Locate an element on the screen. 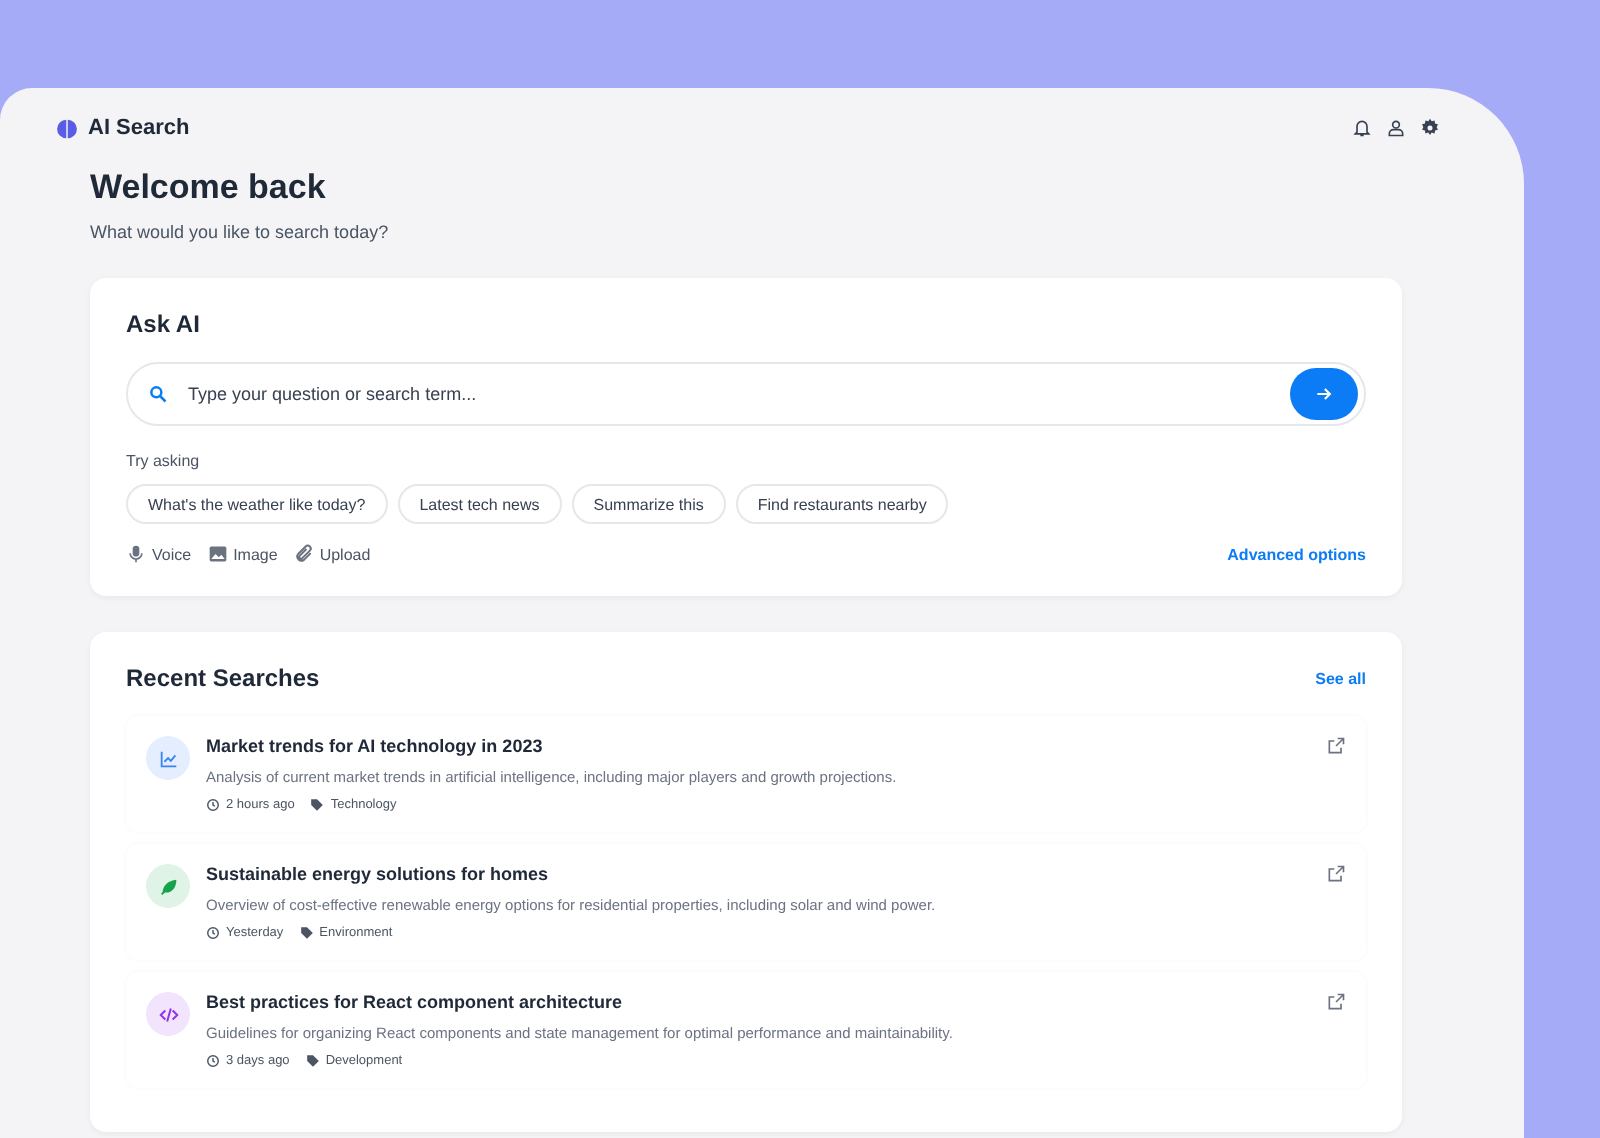  try-asking-label: Try asking is located at coordinates (164, 461).